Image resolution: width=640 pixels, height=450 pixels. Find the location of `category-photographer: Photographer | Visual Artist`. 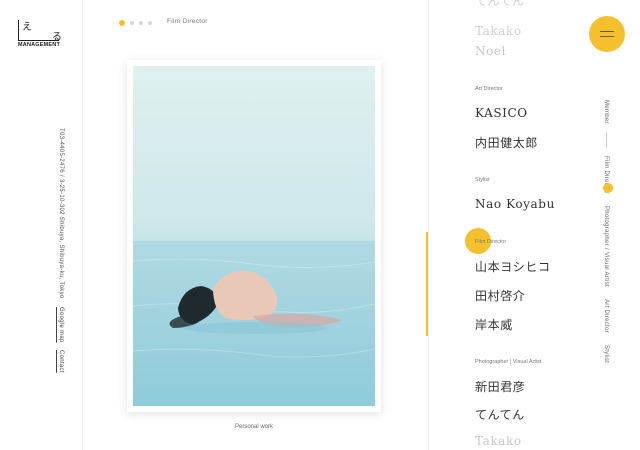

category-photographer: Photographer | Visual Artist is located at coordinates (508, 362).